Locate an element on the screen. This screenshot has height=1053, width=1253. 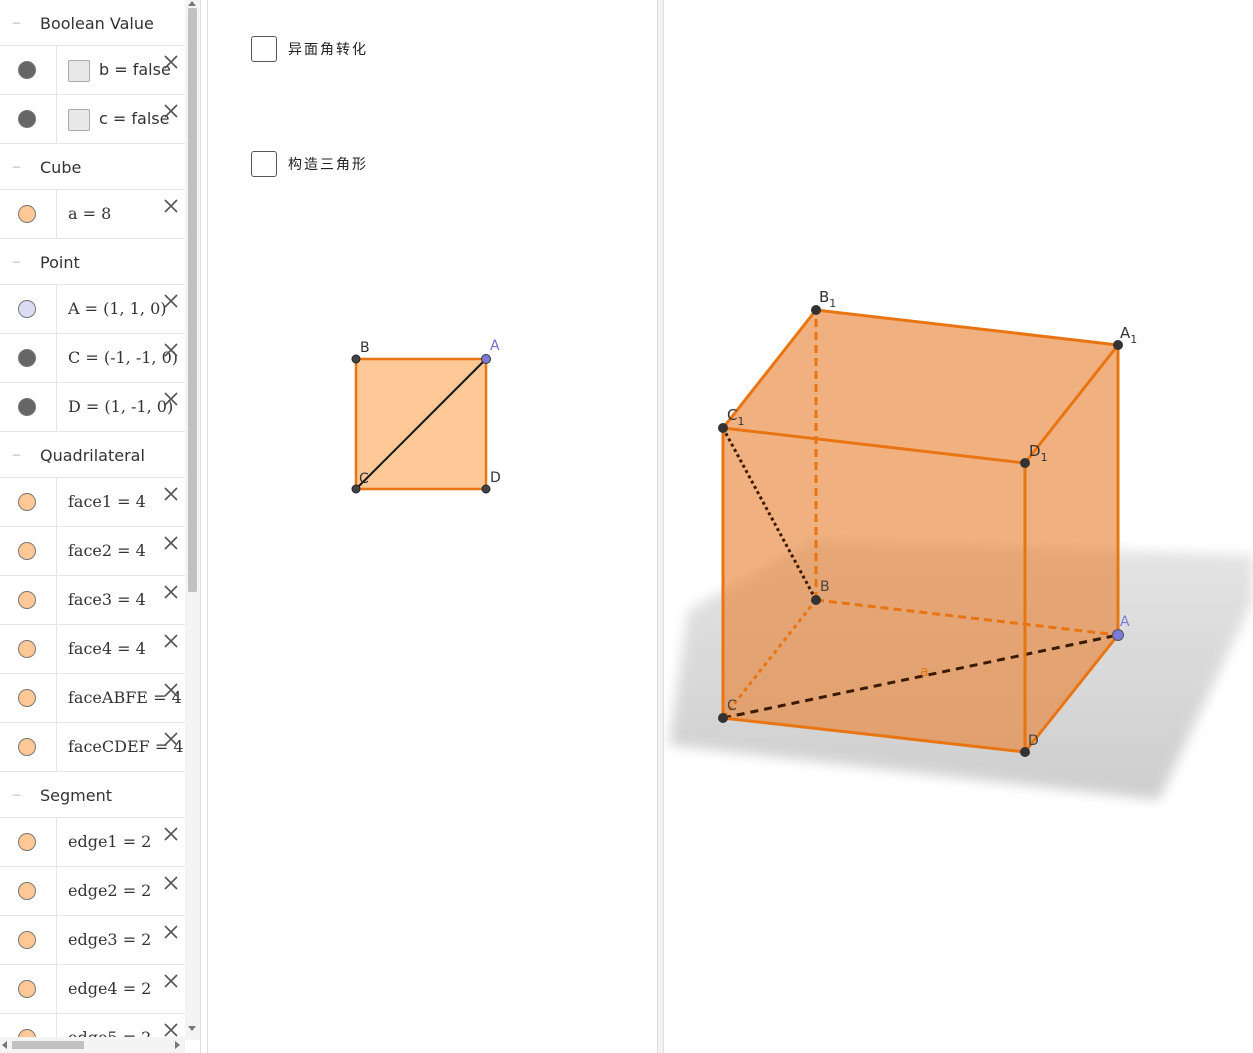
algebra-expression: D = (1, -1, 0) is located at coordinates (120, 406).